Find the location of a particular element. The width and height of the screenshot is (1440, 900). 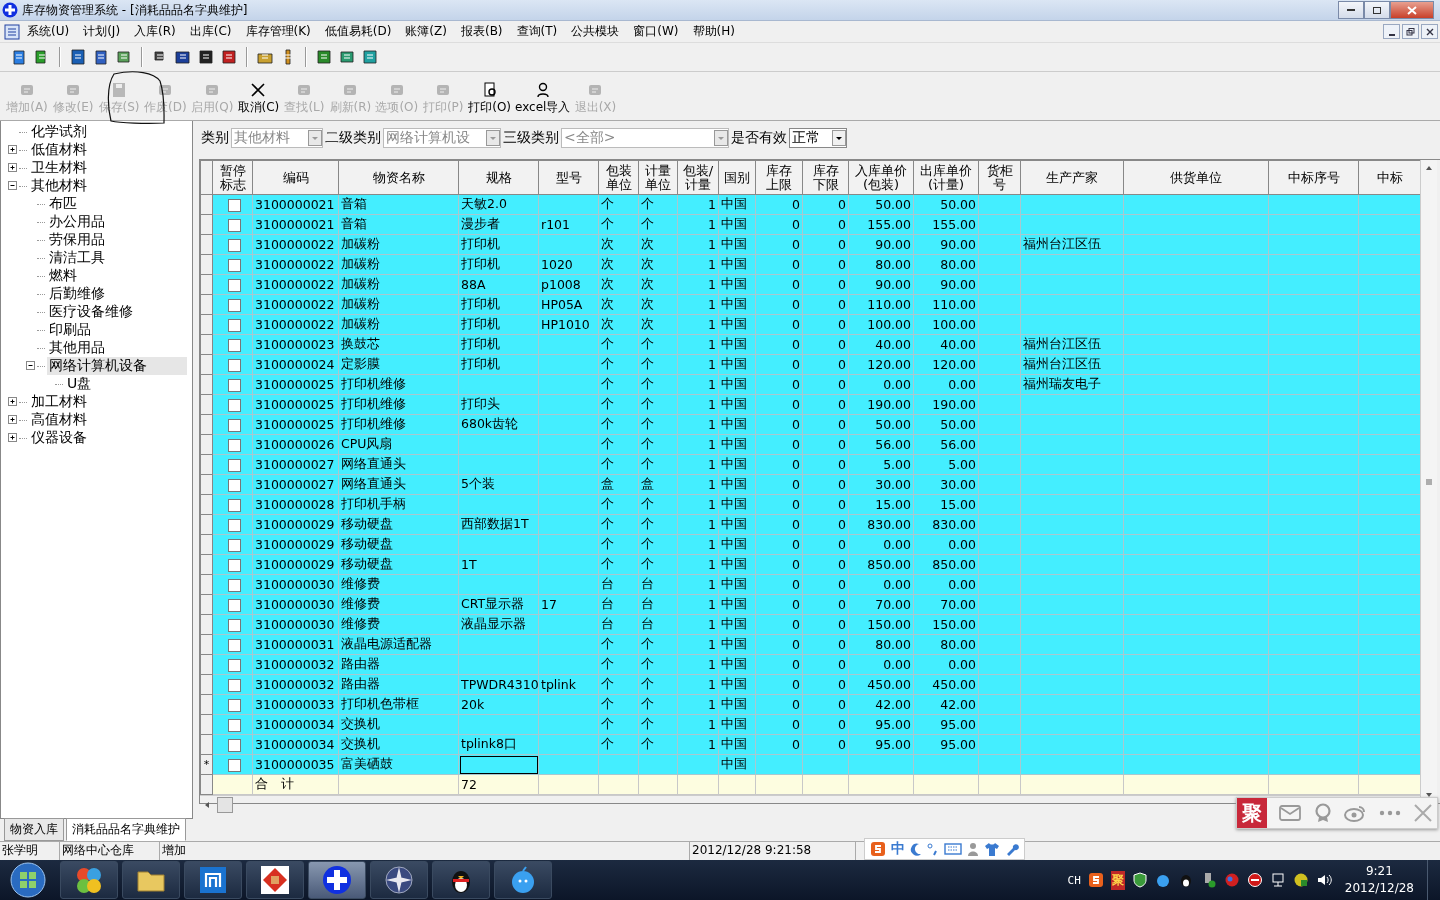

menu-item: 出库(C) is located at coordinates (210, 31).